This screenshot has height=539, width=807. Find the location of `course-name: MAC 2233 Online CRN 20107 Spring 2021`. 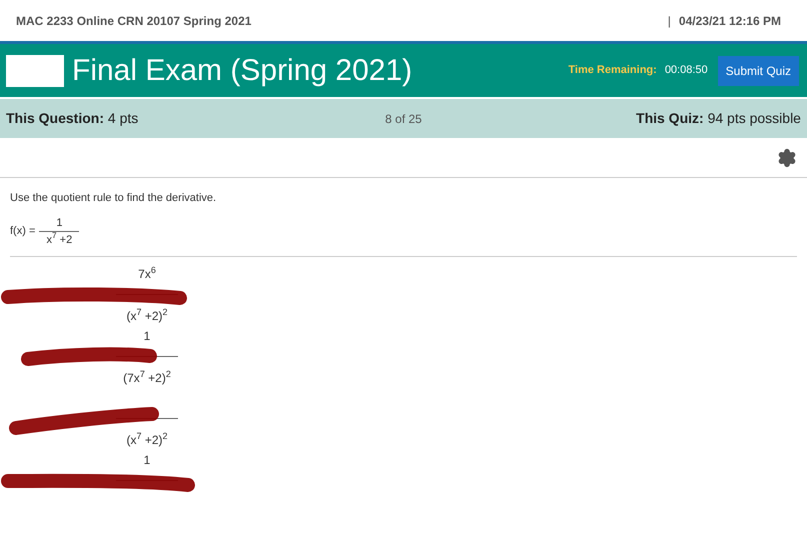

course-name: MAC 2233 Online CRN 20107 Spring 2021 is located at coordinates (134, 21).